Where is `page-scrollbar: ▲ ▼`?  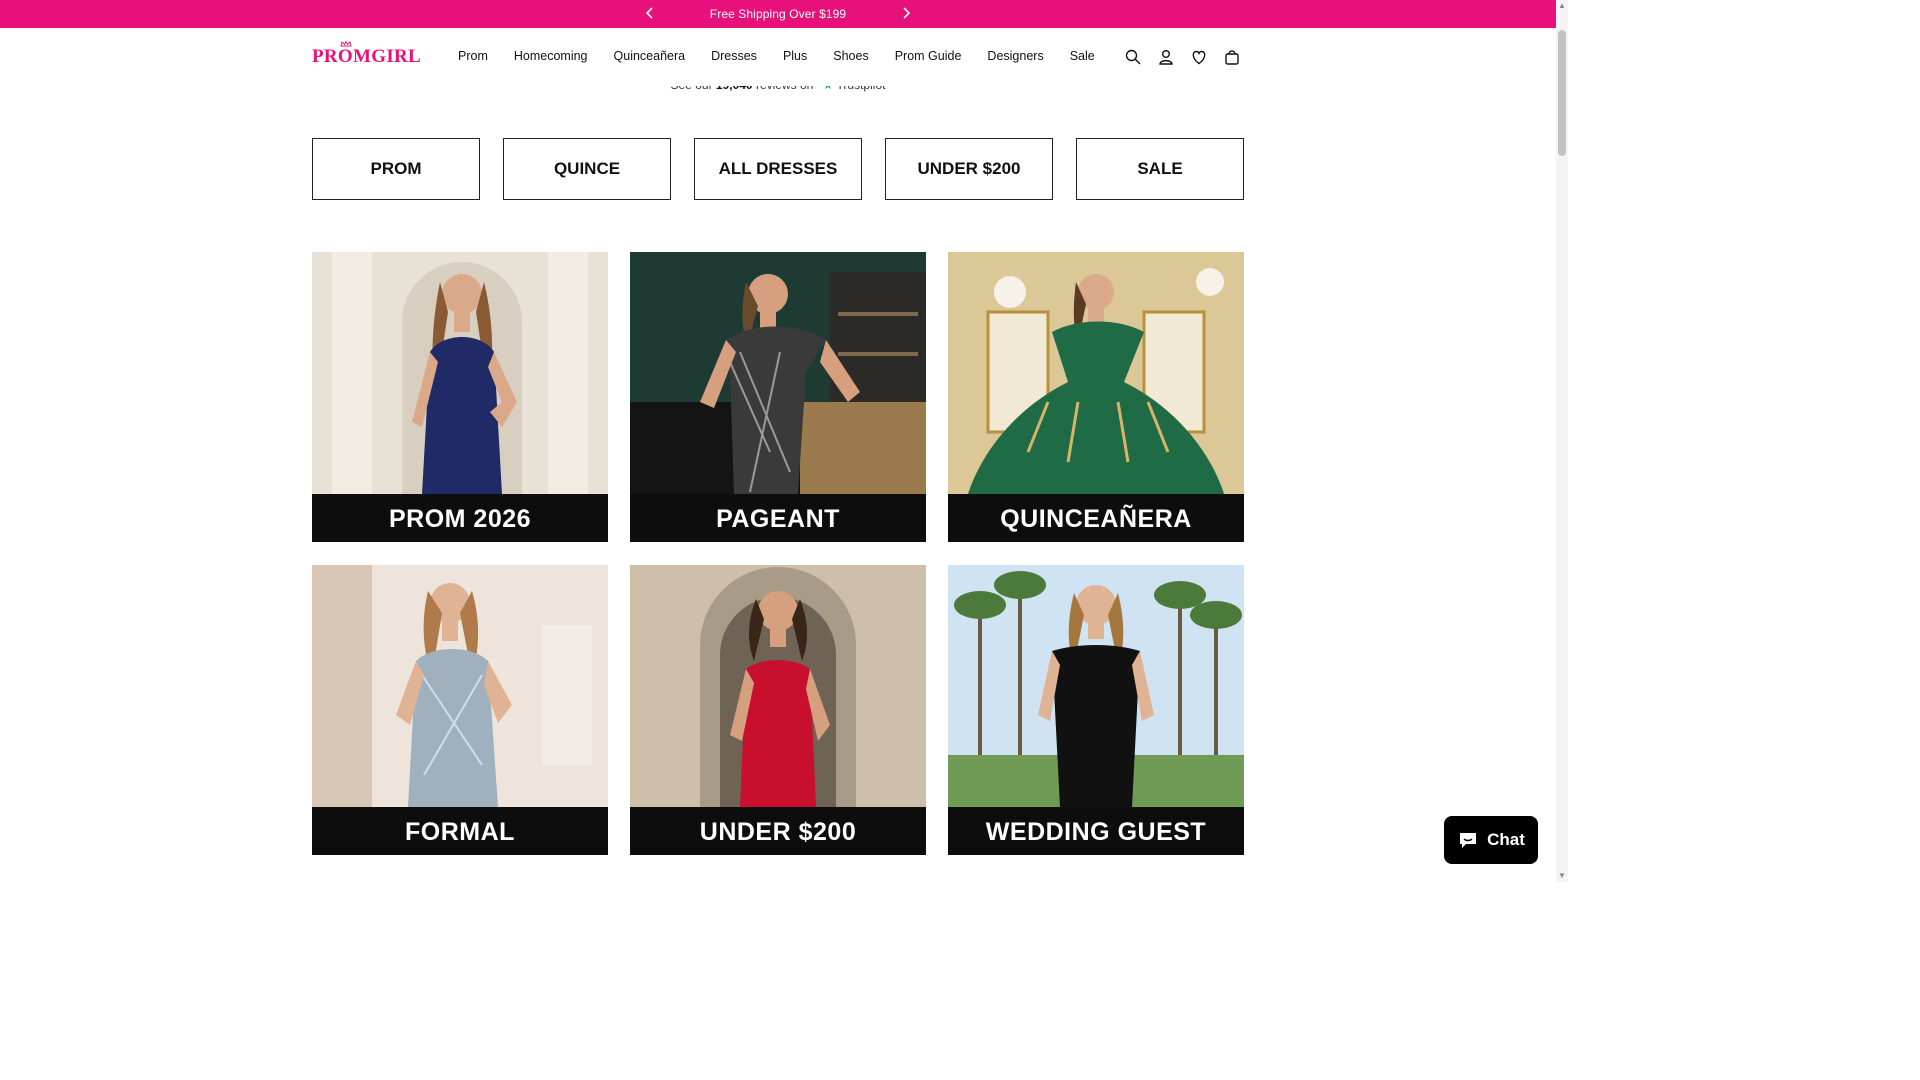
page-scrollbar: ▲ ▼ is located at coordinates (1562, 441).